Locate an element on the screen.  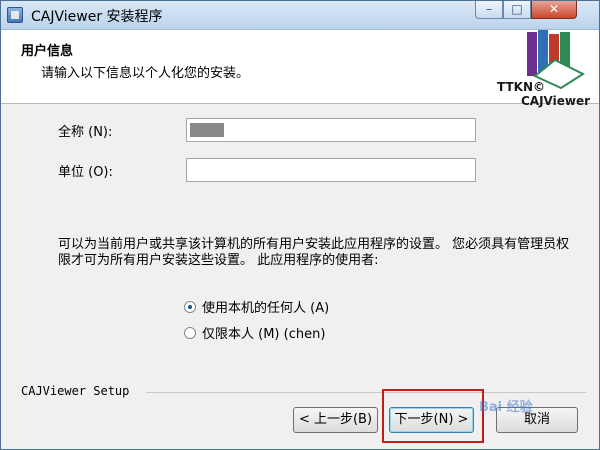
installer-app-icon is located at coordinates (15, 15).